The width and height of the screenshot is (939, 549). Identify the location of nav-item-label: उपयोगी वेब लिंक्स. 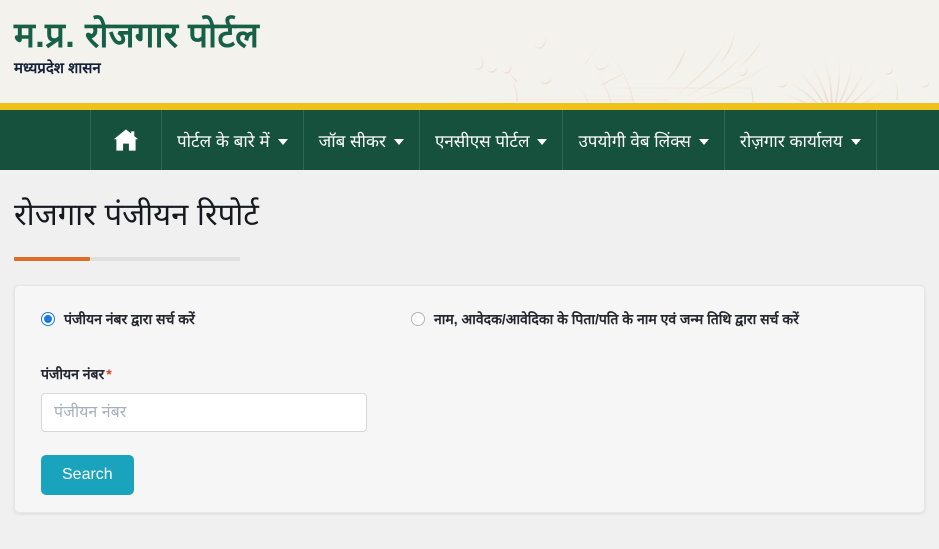
(634, 141).